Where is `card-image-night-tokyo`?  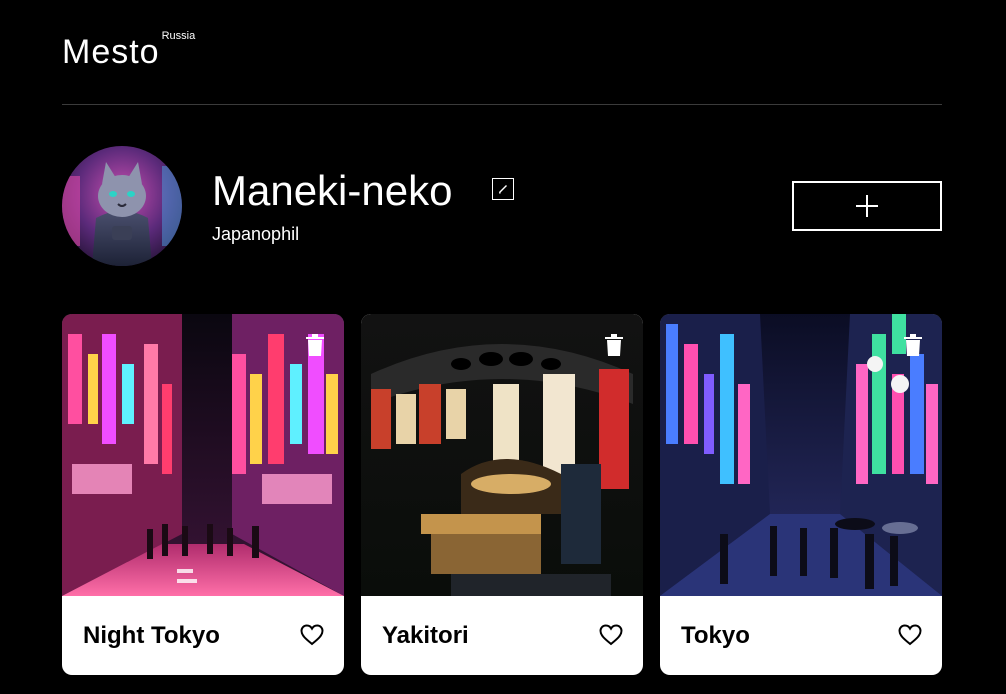 card-image-night-tokyo is located at coordinates (203, 455).